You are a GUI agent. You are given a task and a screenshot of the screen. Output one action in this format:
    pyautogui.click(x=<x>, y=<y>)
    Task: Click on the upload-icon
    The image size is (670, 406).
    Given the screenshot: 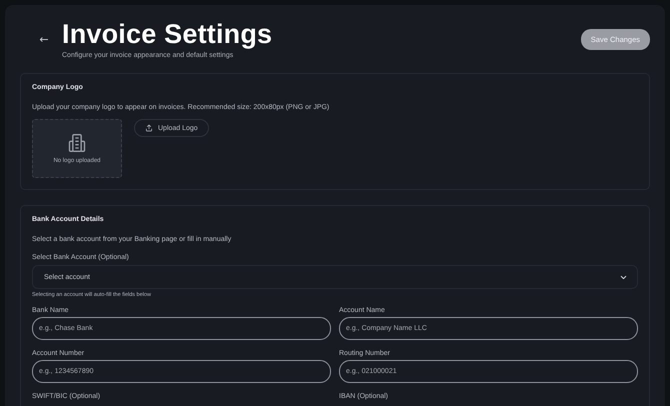 What is the action you would take?
    pyautogui.click(x=149, y=128)
    